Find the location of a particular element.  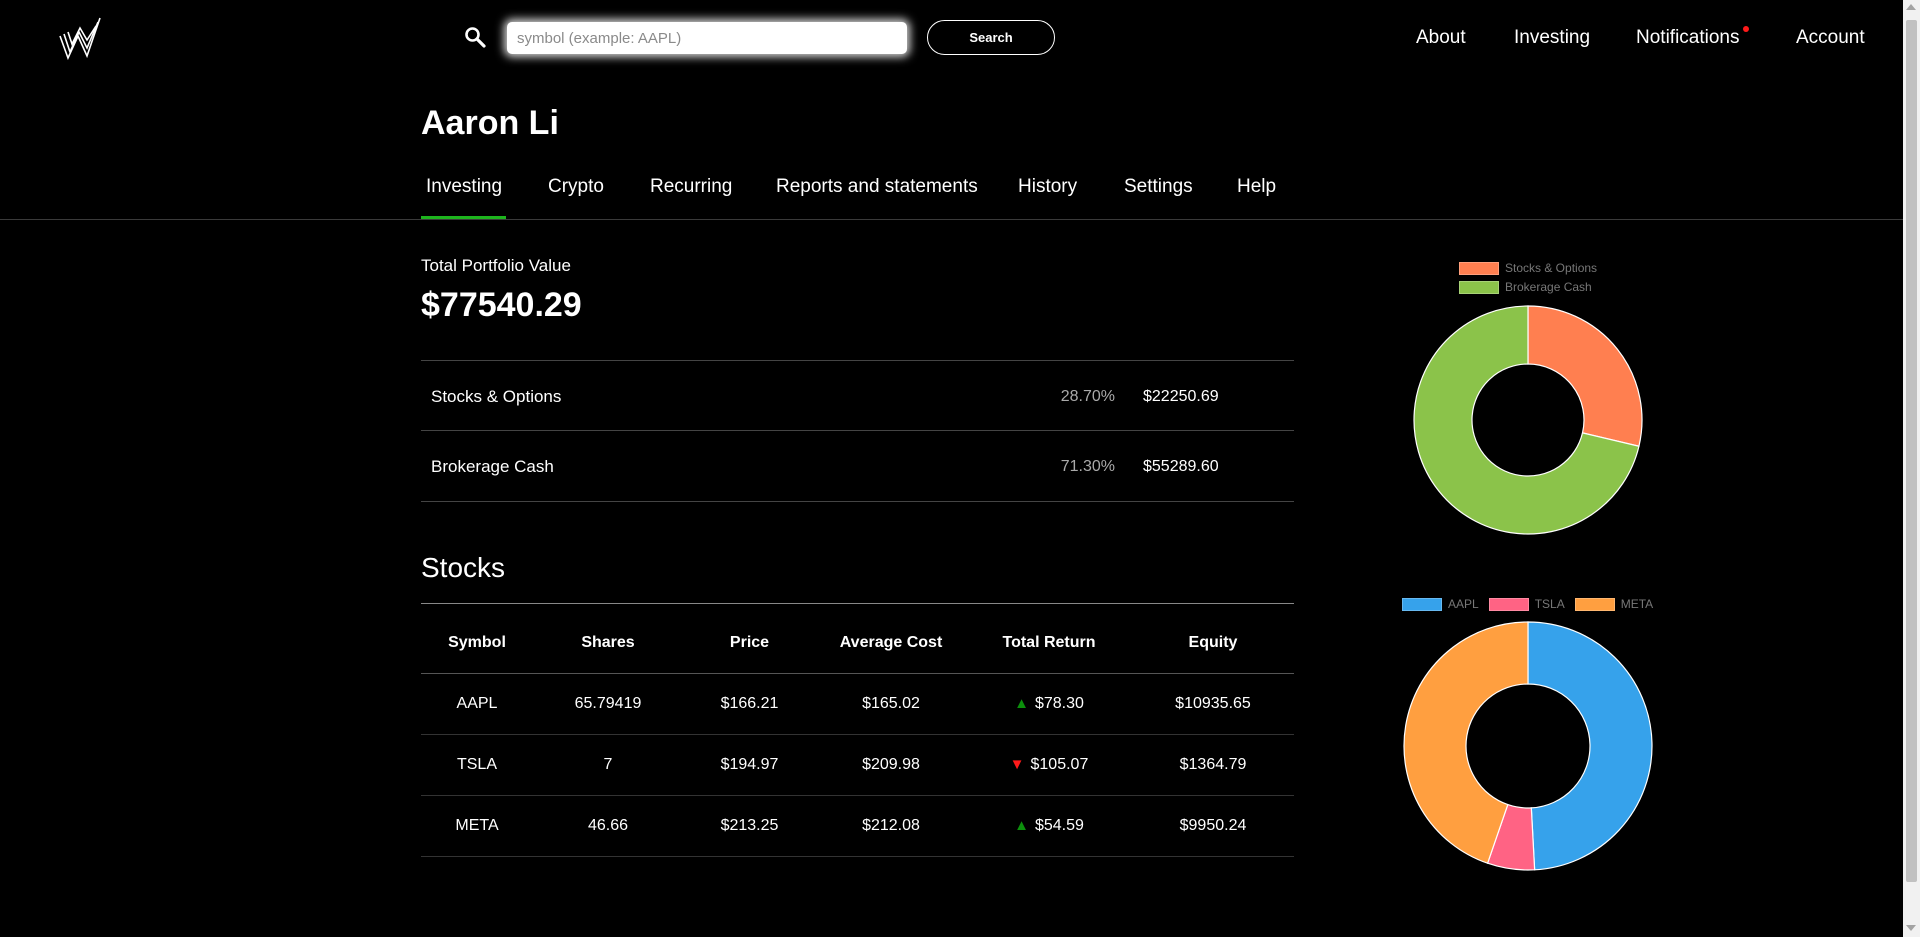

holdings-chart-legend: AAPL TSLA META is located at coordinates (1527, 604).